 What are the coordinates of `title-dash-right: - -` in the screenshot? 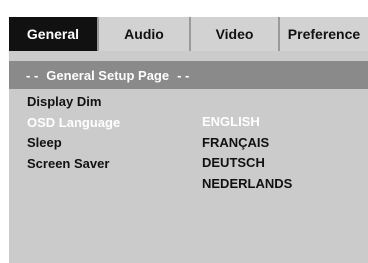 It's located at (183, 75).